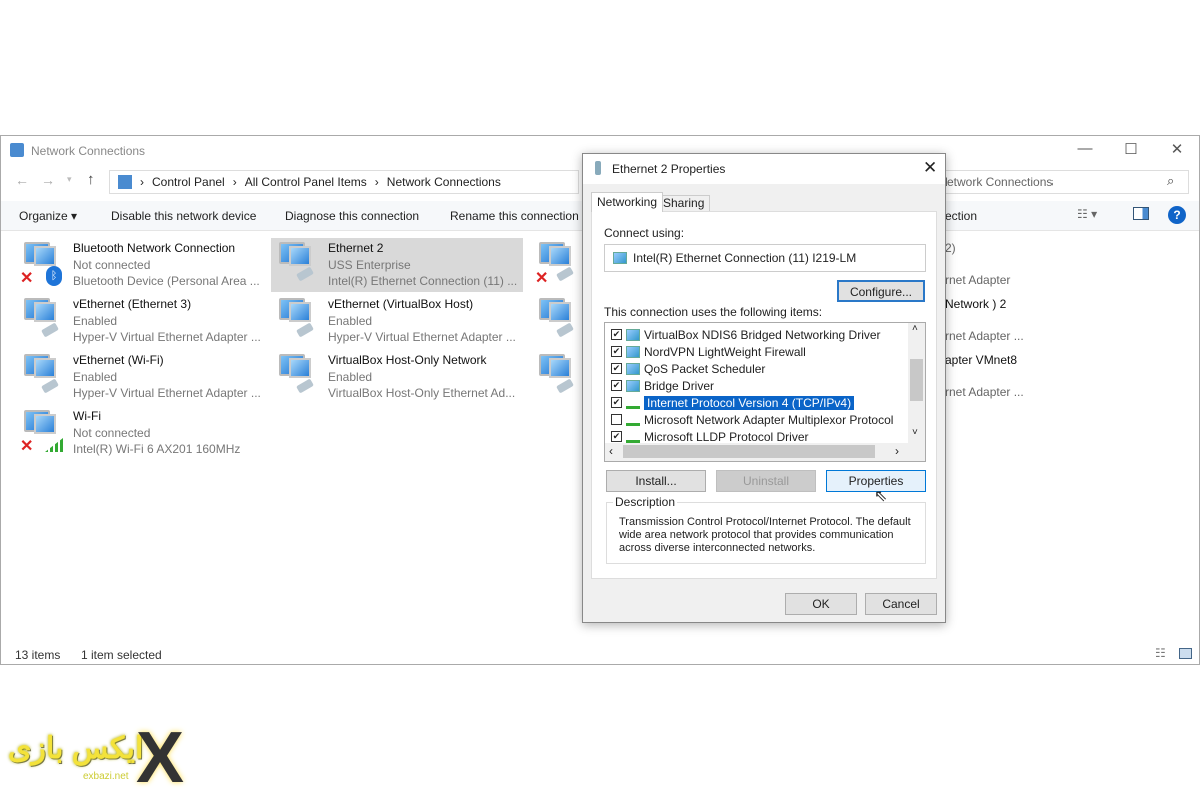 This screenshot has width=1200, height=800. Describe the element at coordinates (38, 655) in the screenshot. I see `item-count: 13 items` at that location.